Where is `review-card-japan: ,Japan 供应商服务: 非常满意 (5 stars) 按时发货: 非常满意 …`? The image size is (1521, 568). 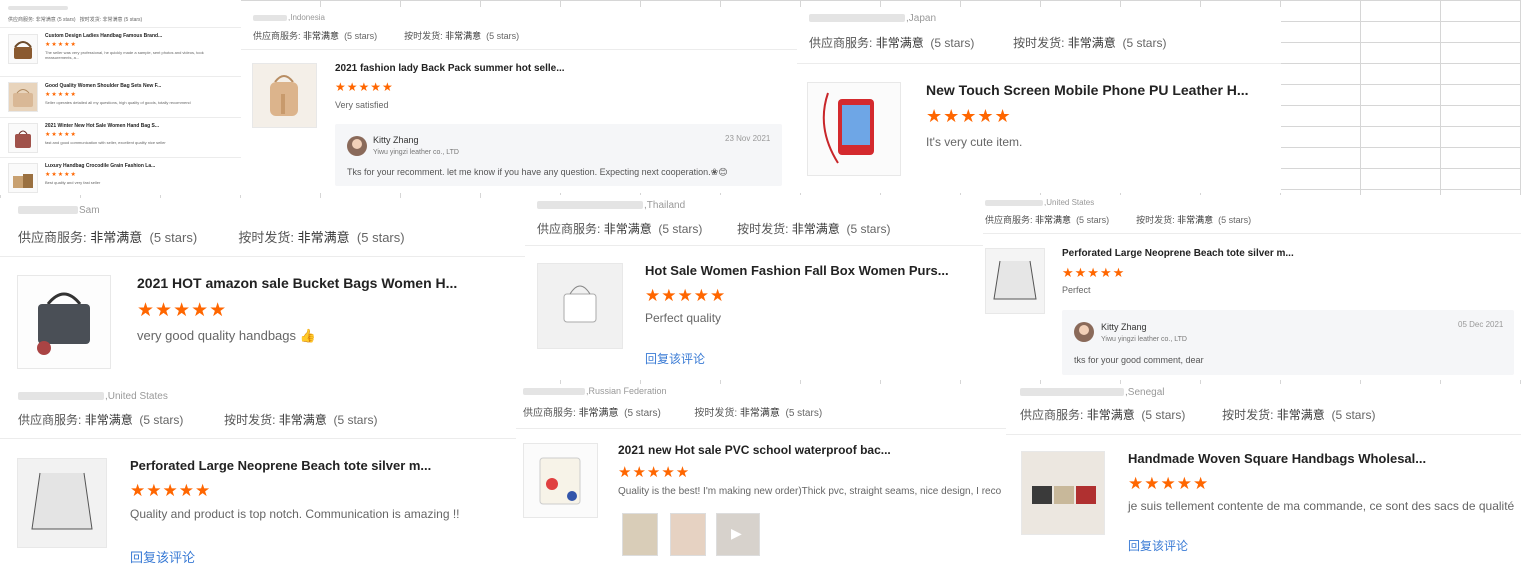 review-card-japan: ,Japan 供应商服务: 非常满意 (5 stars) 按时发货: 非常满意 … is located at coordinates (1039, 100).